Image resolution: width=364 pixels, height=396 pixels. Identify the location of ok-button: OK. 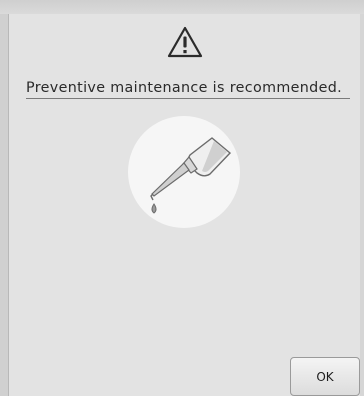
(325, 376).